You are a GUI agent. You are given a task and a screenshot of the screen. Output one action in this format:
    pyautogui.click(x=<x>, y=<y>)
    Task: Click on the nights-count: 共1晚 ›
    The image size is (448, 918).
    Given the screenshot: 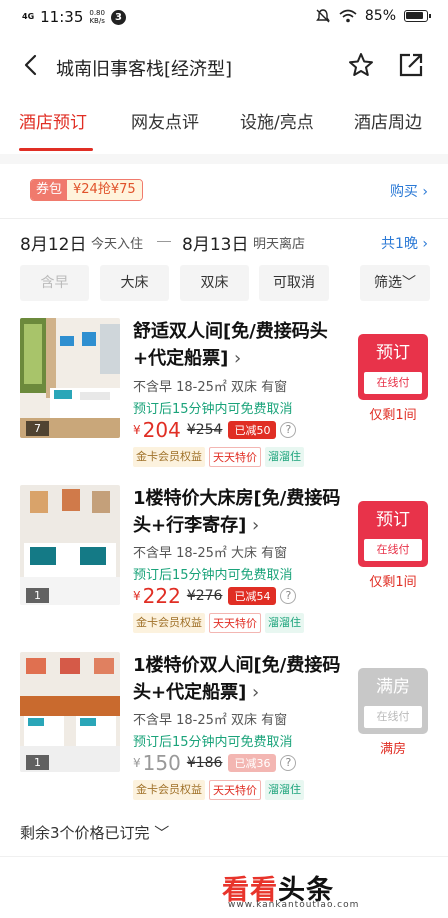 What is the action you would take?
    pyautogui.click(x=404, y=243)
    